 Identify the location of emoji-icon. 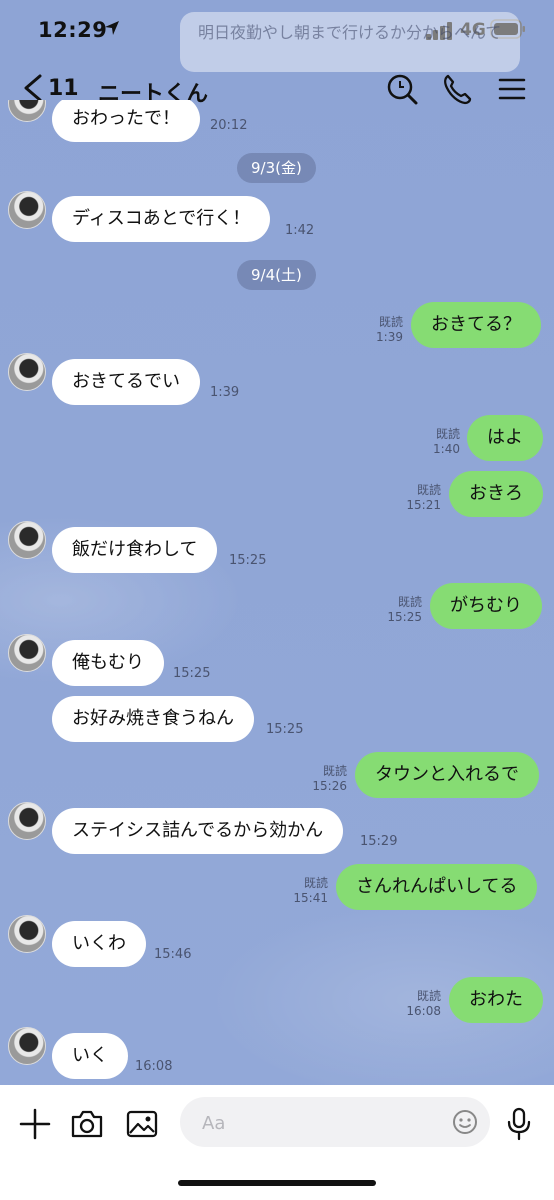
(465, 1122).